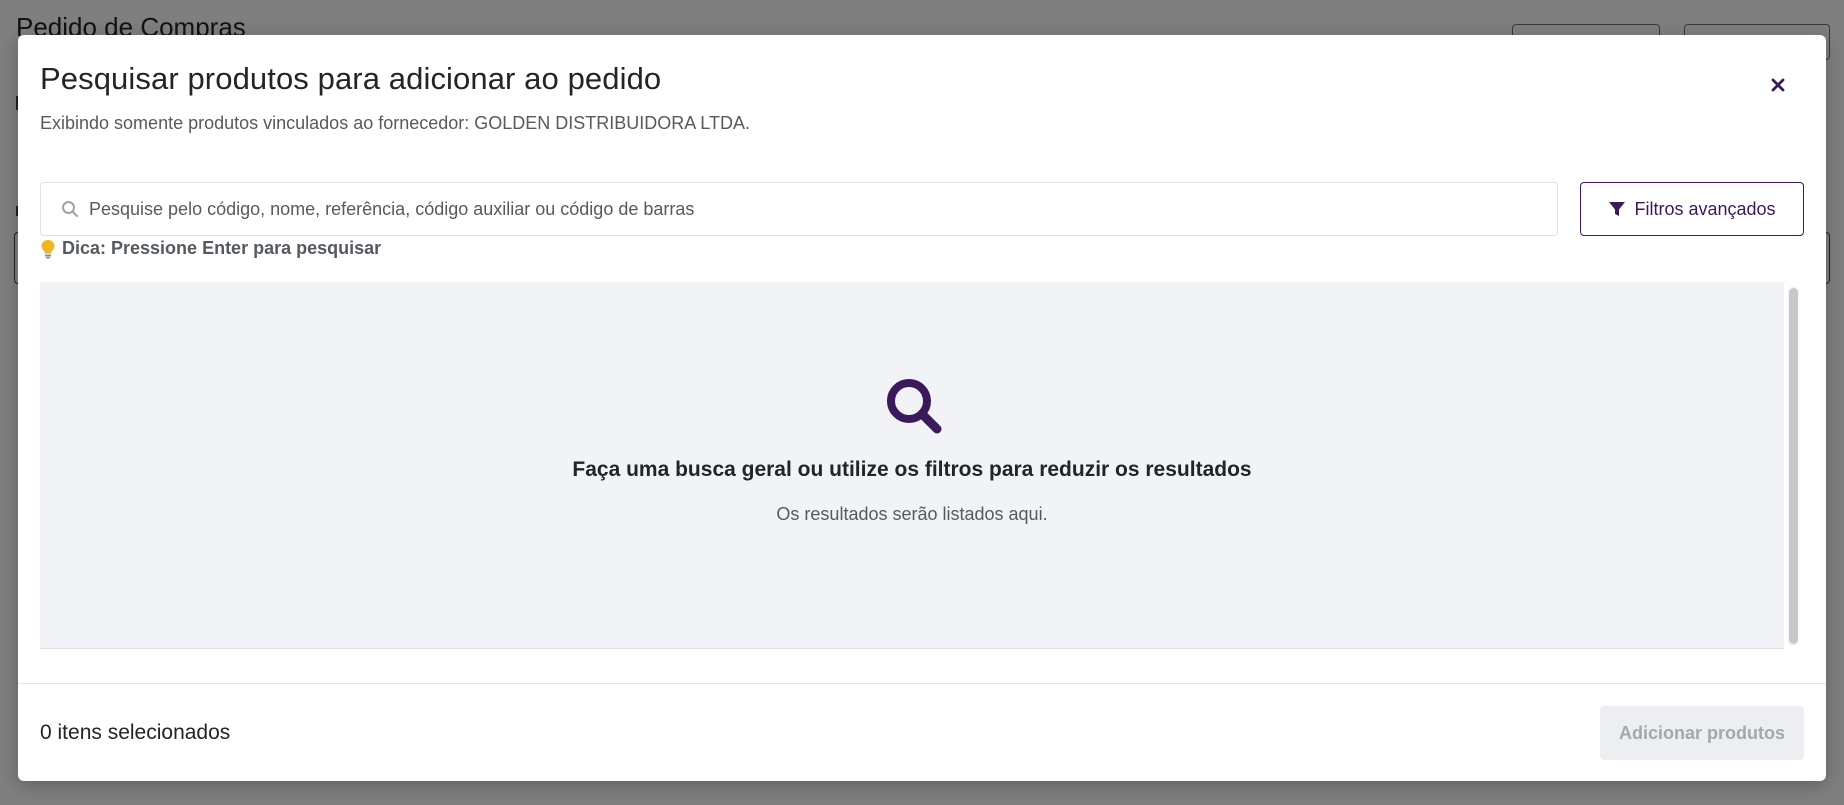 This screenshot has height=805, width=1844. I want to click on search-icon, so click(70, 209).